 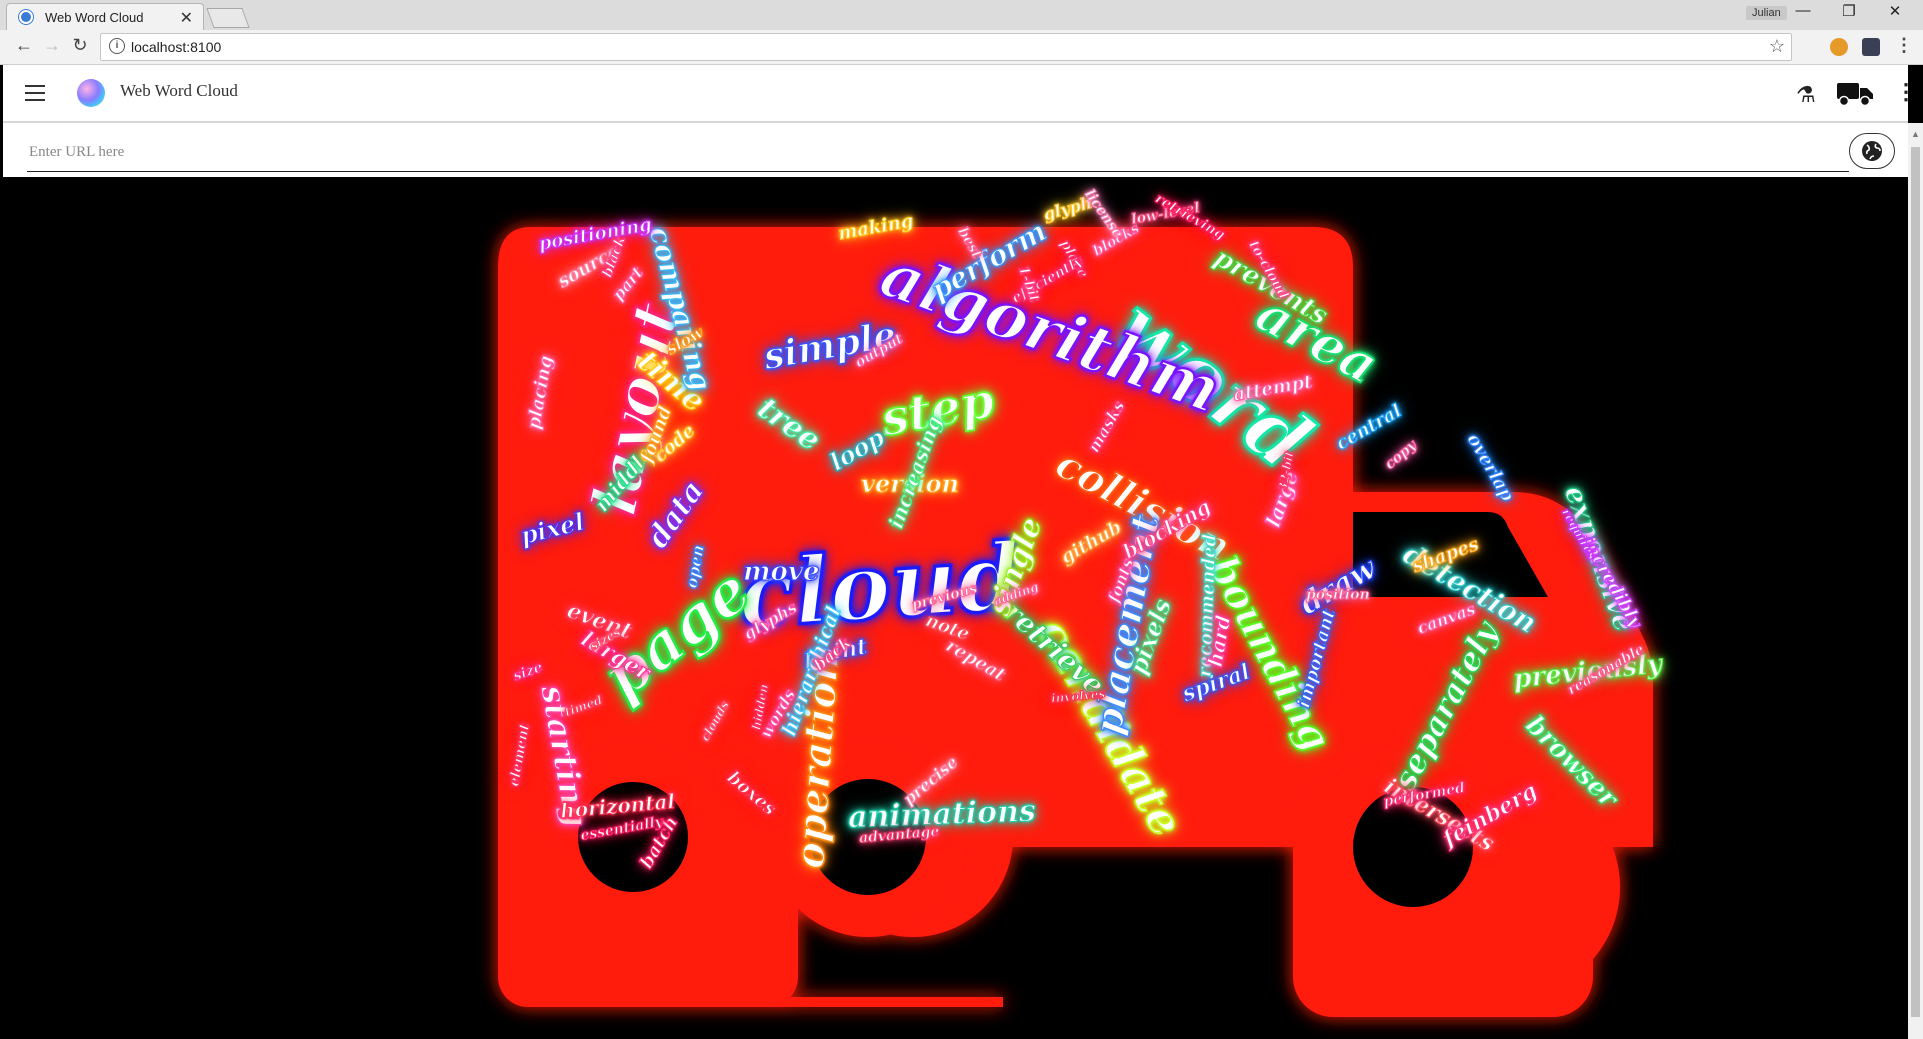 I want to click on browser-tab-strip: Web Word Cloud ✕ Julian — ❐ ✕, so click(x=961, y=15).